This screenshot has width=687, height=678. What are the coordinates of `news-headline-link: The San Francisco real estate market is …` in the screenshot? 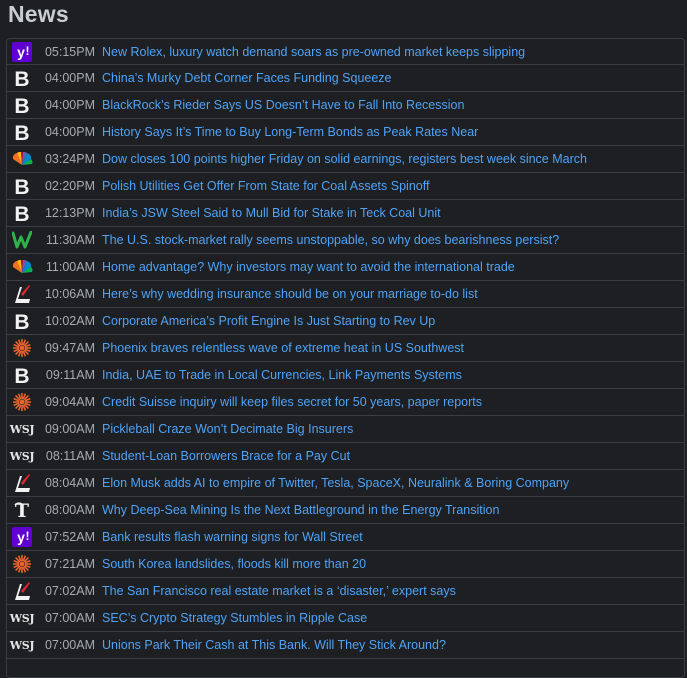 It's located at (279, 591).